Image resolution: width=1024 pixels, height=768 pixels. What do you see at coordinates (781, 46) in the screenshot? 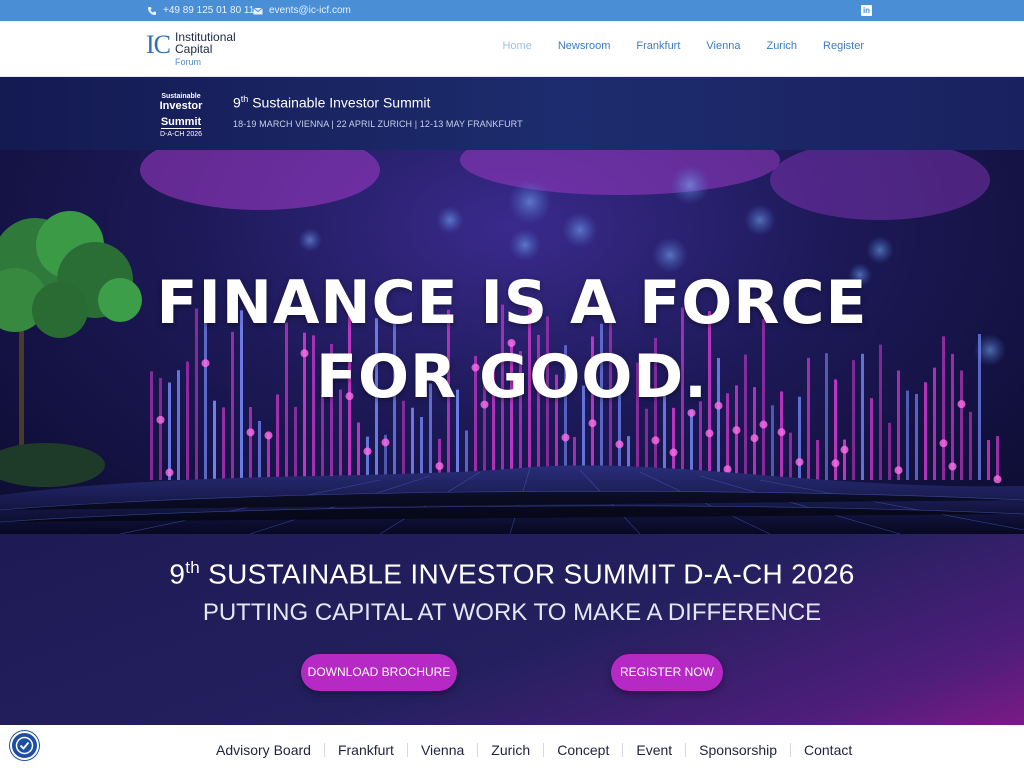
I see `nav-zurich: Zurich` at bounding box center [781, 46].